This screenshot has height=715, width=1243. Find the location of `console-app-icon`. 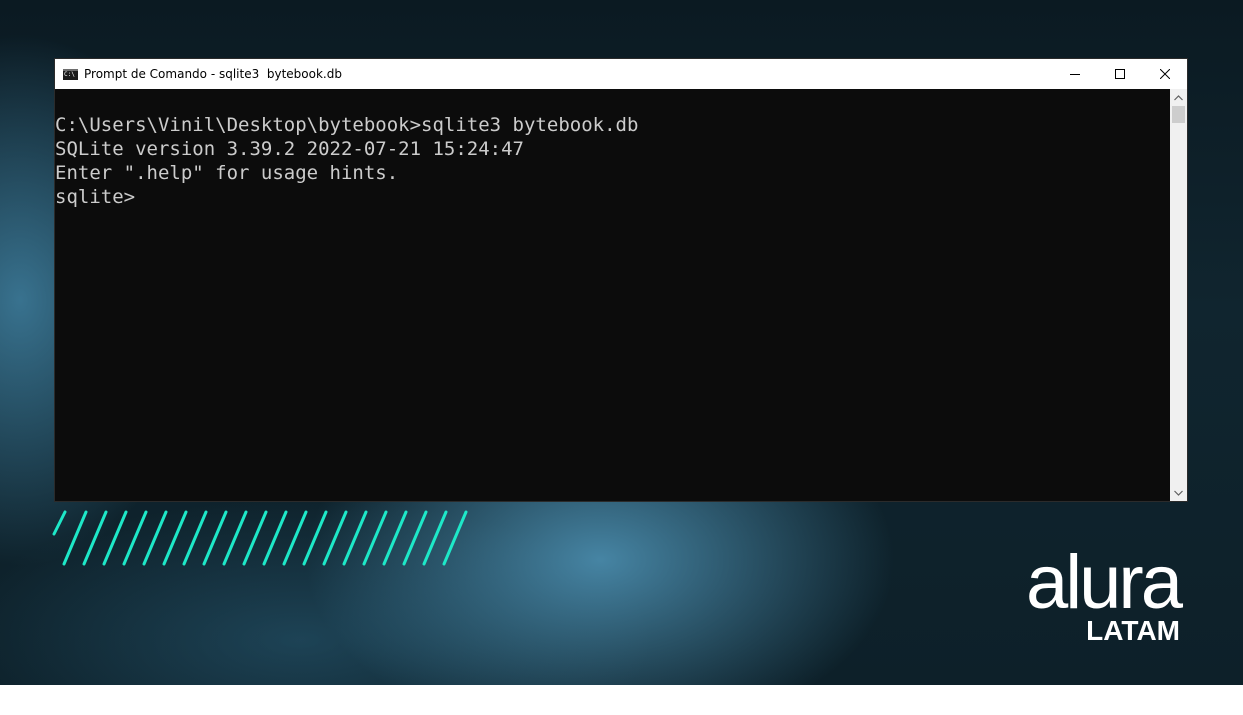

console-app-icon is located at coordinates (70, 74).